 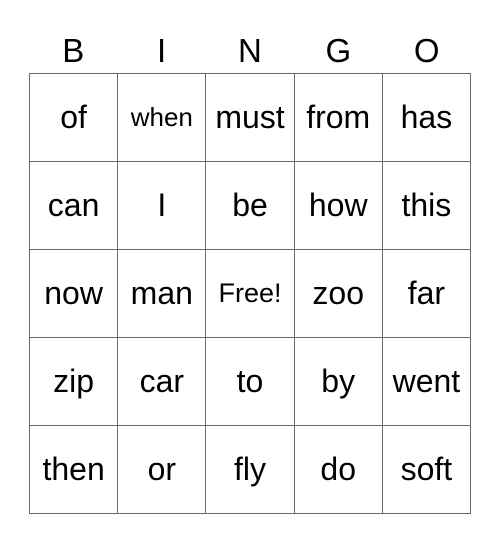 I want to click on bingo-cell: zoo, so click(x=338, y=294).